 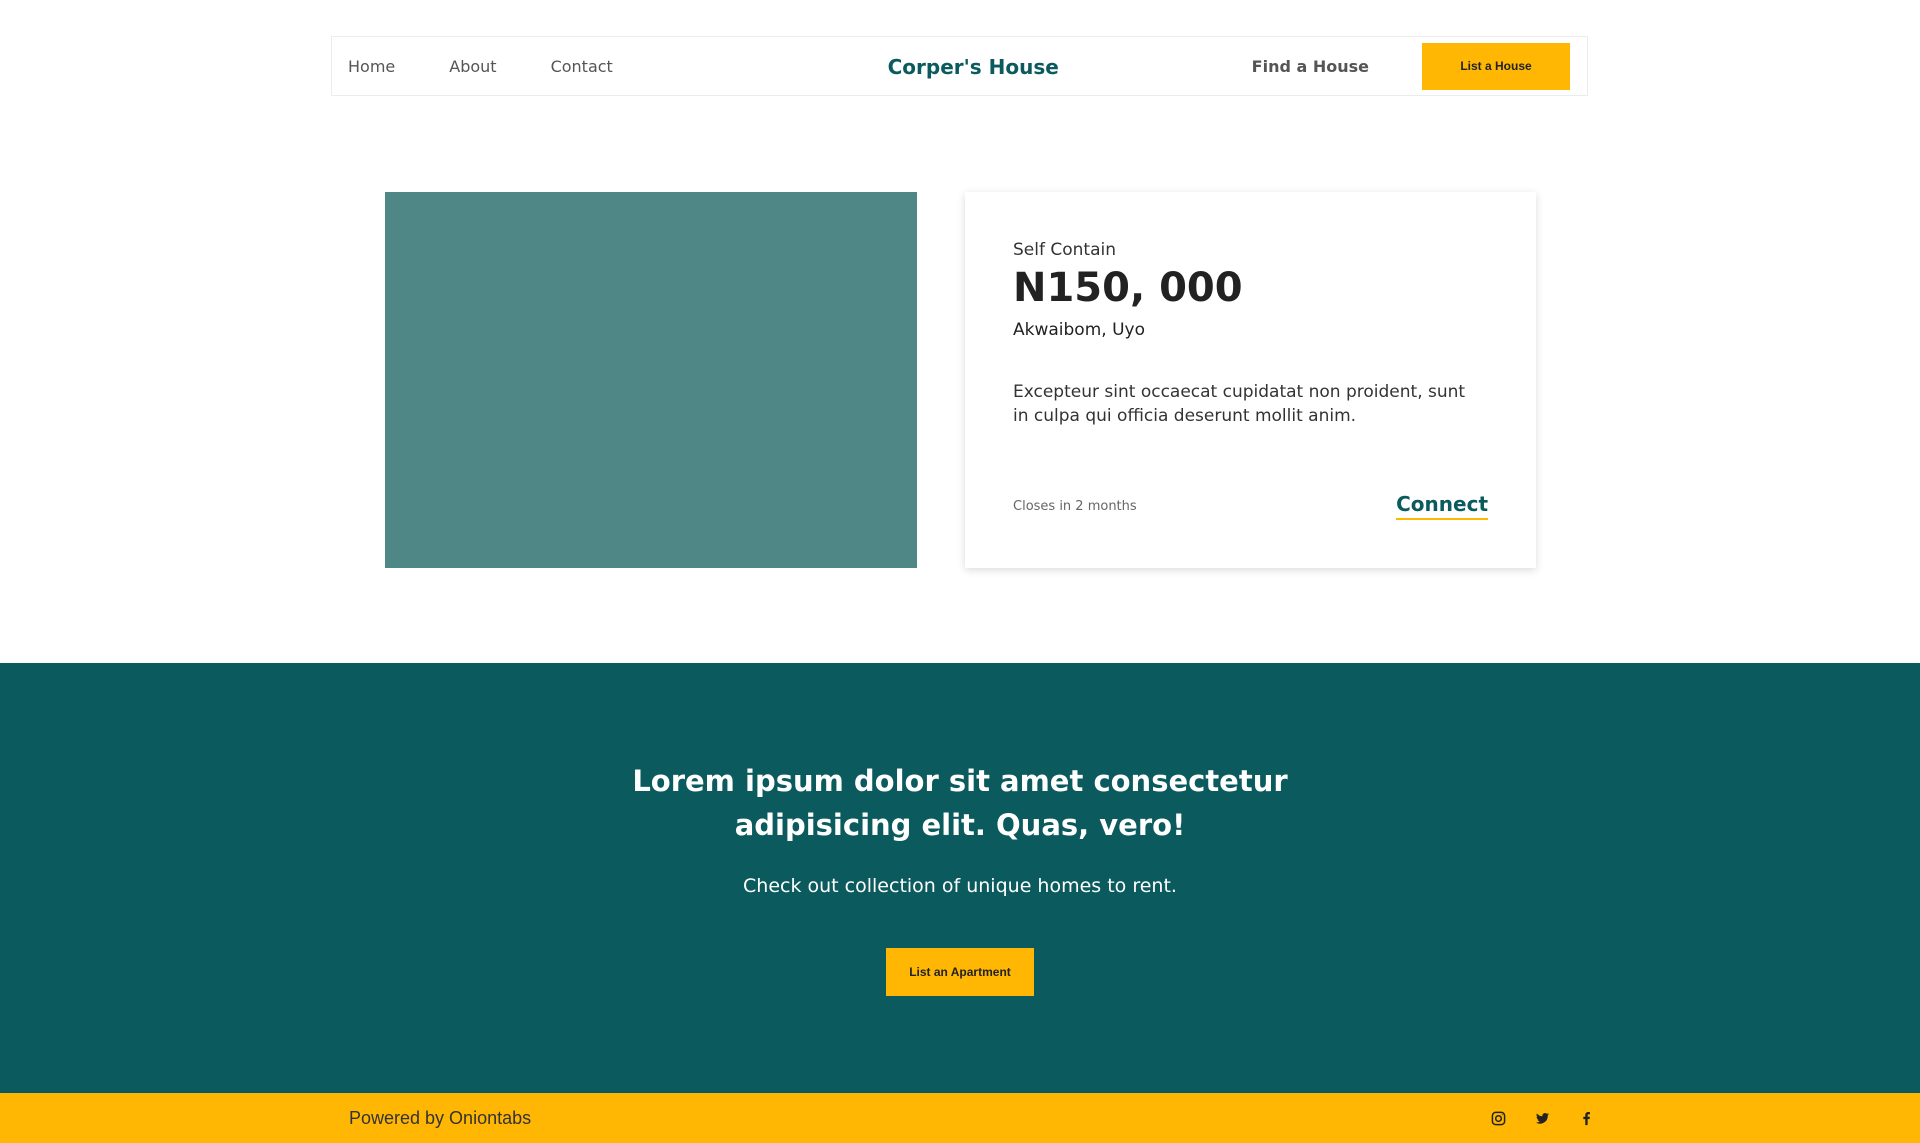 I want to click on nav-actions: Find a House List a House, so click(x=1419, y=66).